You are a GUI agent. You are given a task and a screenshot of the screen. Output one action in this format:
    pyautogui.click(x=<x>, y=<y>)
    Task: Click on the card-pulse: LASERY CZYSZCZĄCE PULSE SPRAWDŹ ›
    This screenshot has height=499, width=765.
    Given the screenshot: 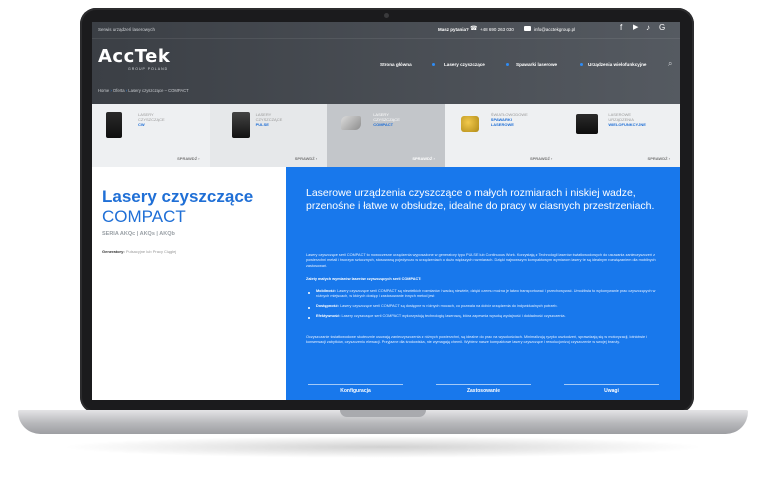 What is the action you would take?
    pyautogui.click(x=269, y=135)
    